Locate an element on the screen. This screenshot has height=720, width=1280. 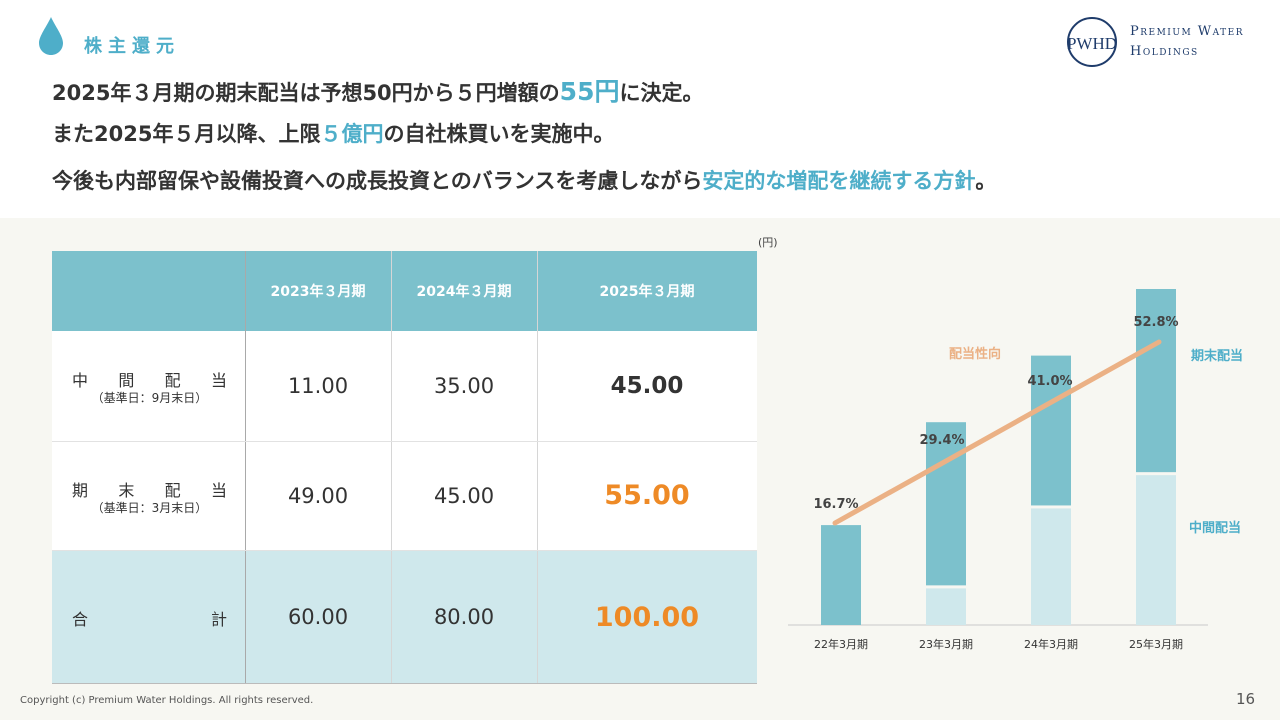
headline-3-highlight: 安定的な増配を継続する方針 is located at coordinates (839, 181).